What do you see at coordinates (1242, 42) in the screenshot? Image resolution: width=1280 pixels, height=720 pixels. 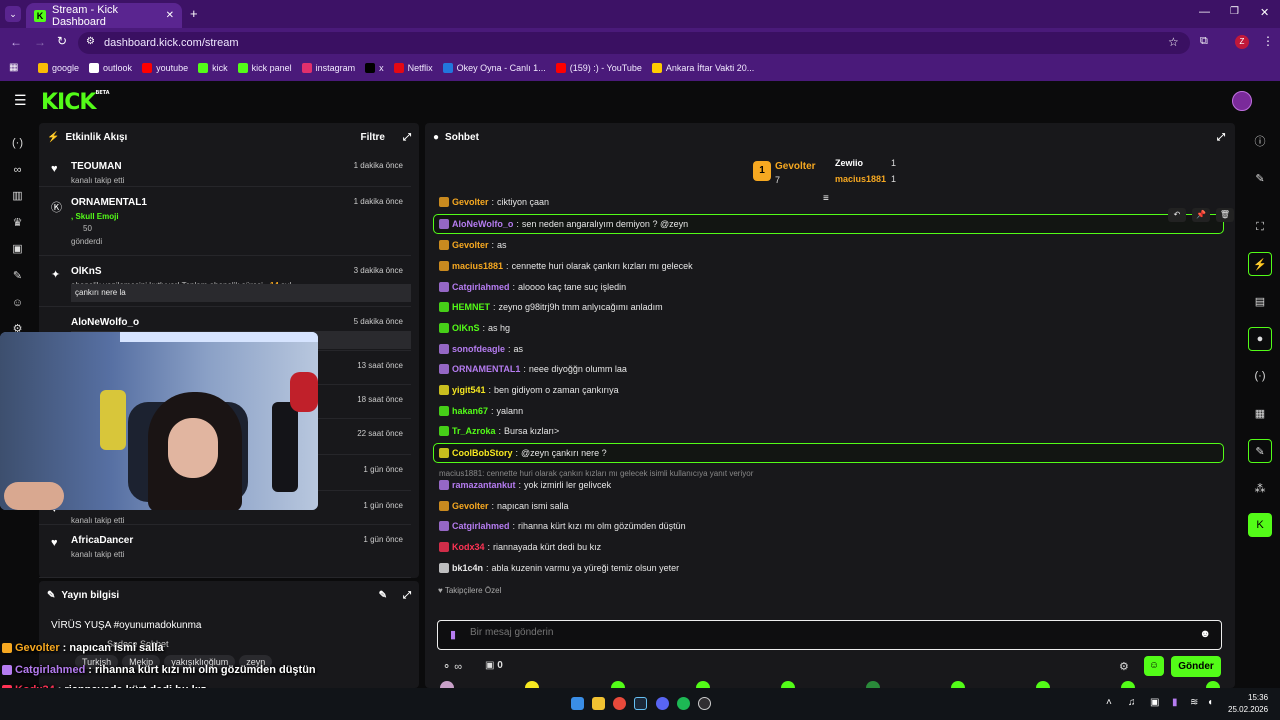 I see `profile-avatar: Z` at bounding box center [1242, 42].